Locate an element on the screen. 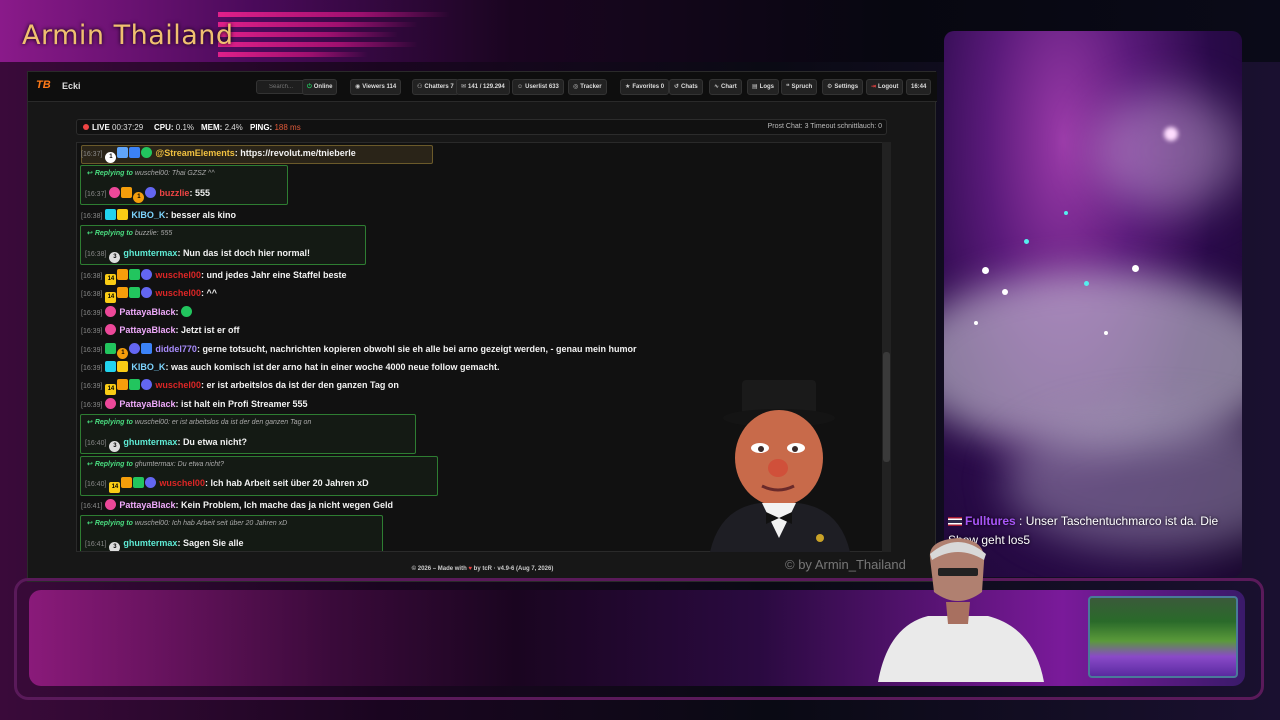 The width and height of the screenshot is (1280, 720). chat-scrollbar is located at coordinates (886, 347).